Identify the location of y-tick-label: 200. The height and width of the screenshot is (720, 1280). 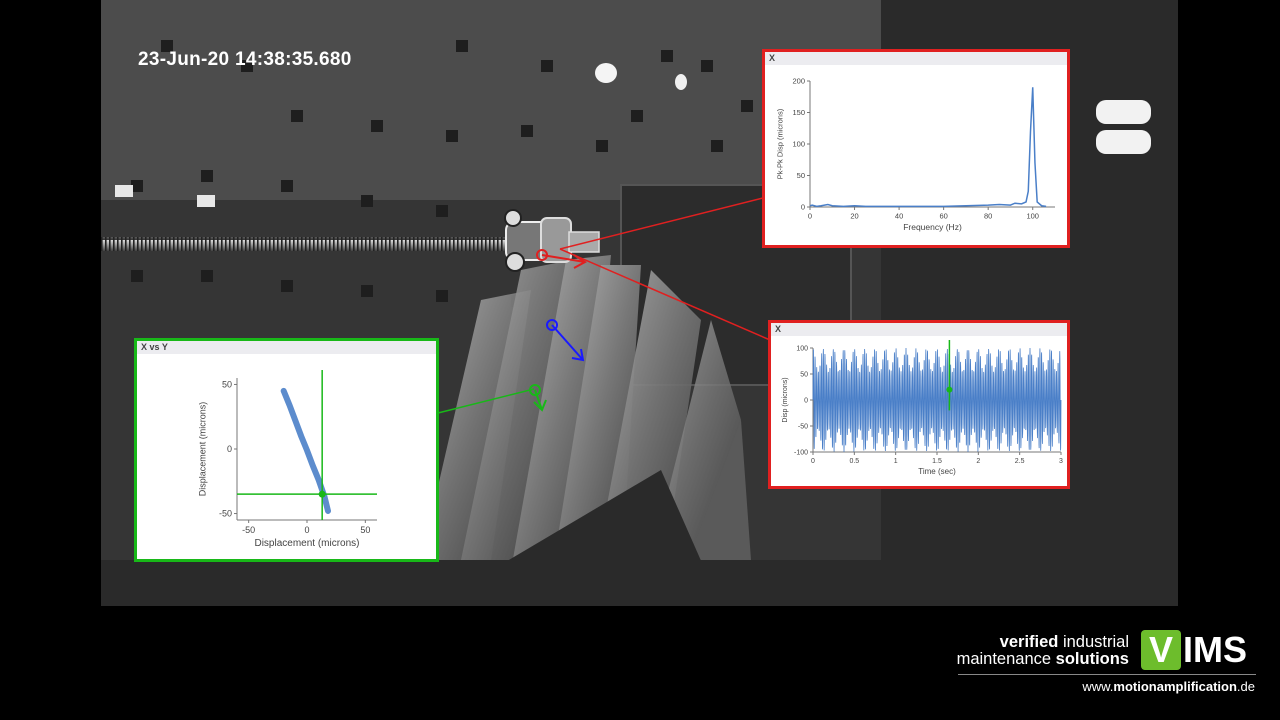
(798, 81).